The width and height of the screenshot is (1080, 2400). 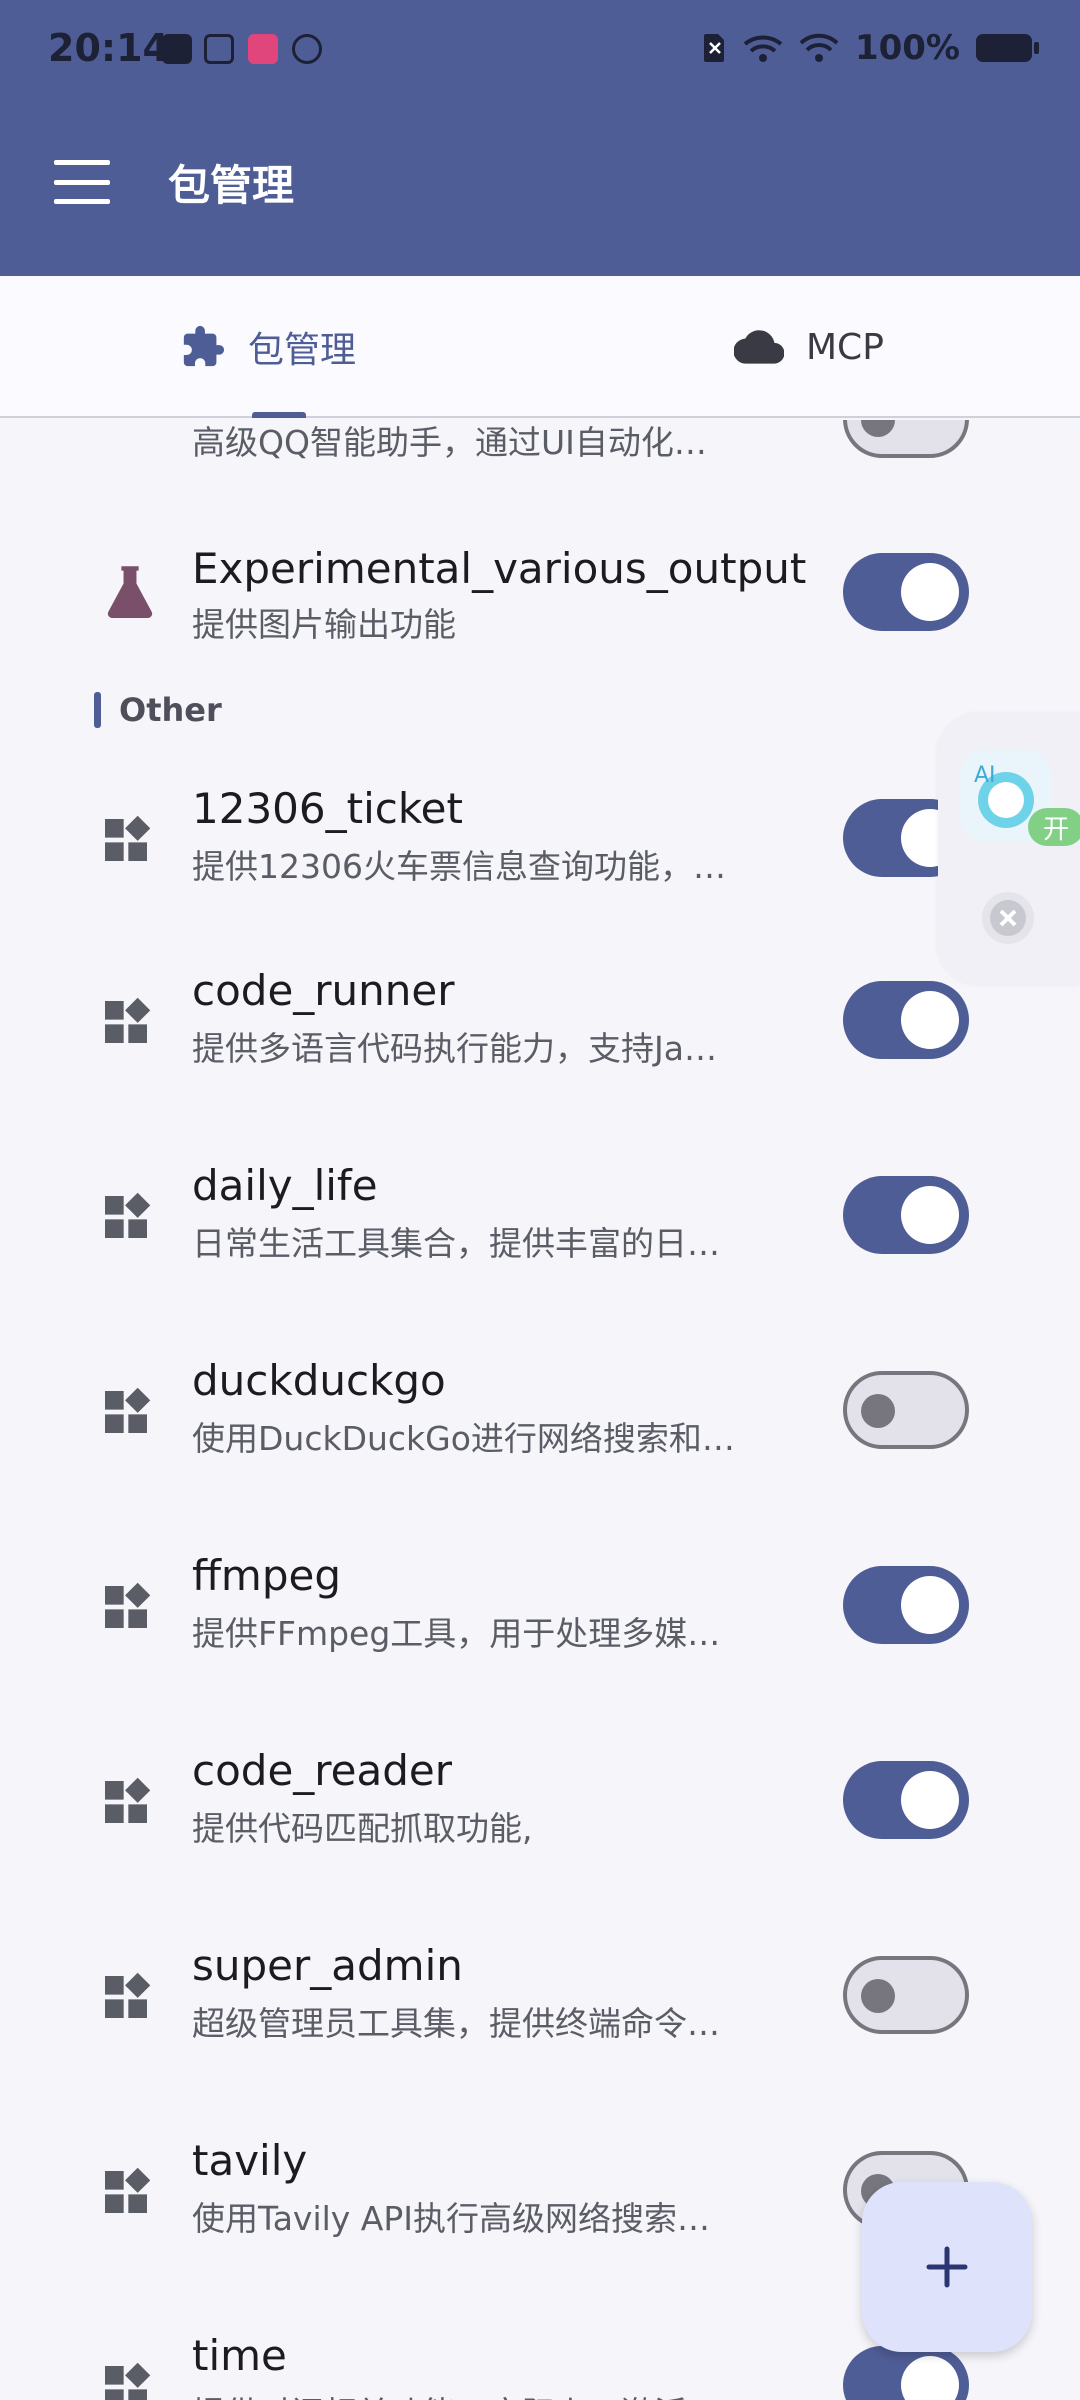 I want to click on package-title: Experimental_various_output, so click(x=499, y=568).